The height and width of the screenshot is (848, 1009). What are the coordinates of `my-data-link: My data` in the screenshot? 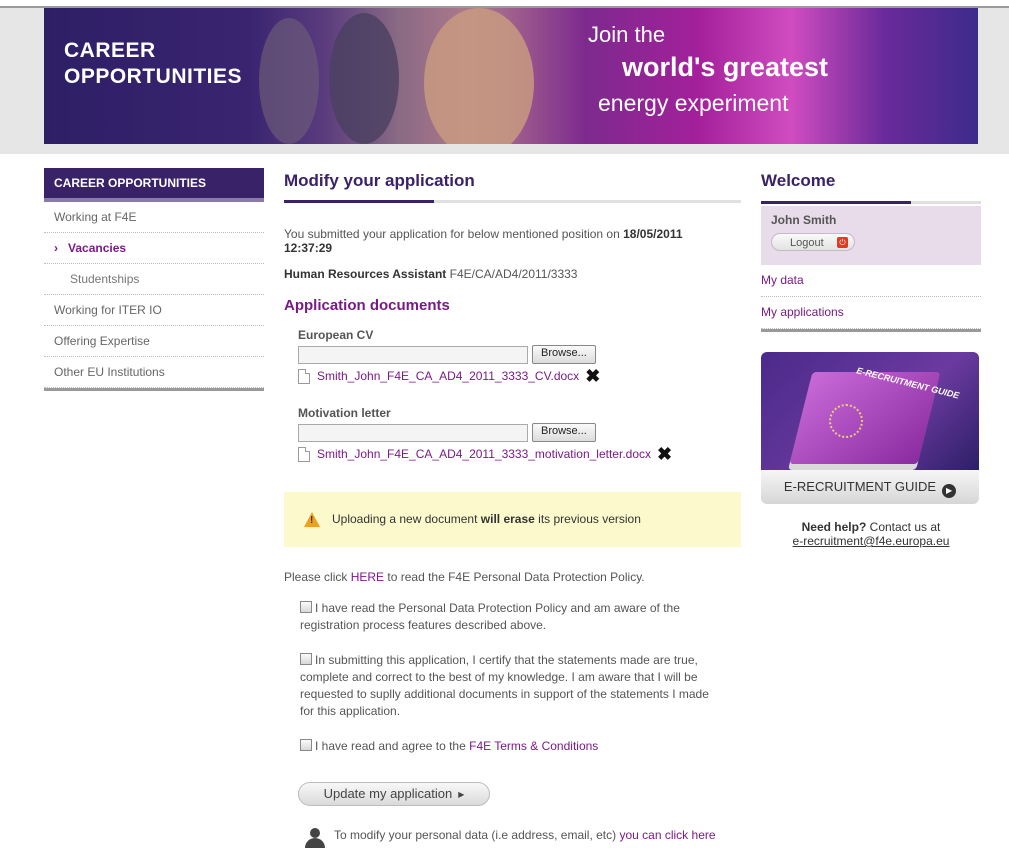 It's located at (871, 281).